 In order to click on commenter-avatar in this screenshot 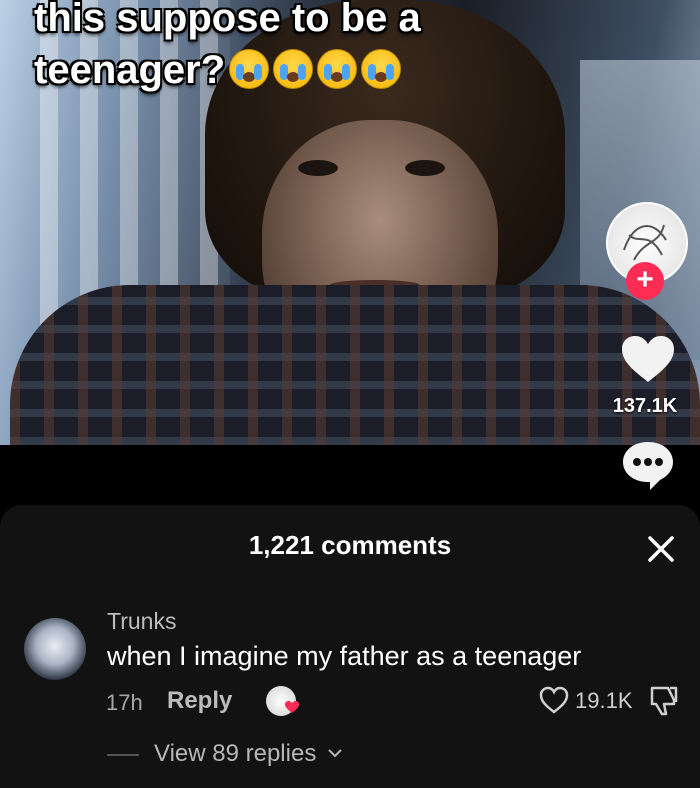, I will do `click(55, 649)`.